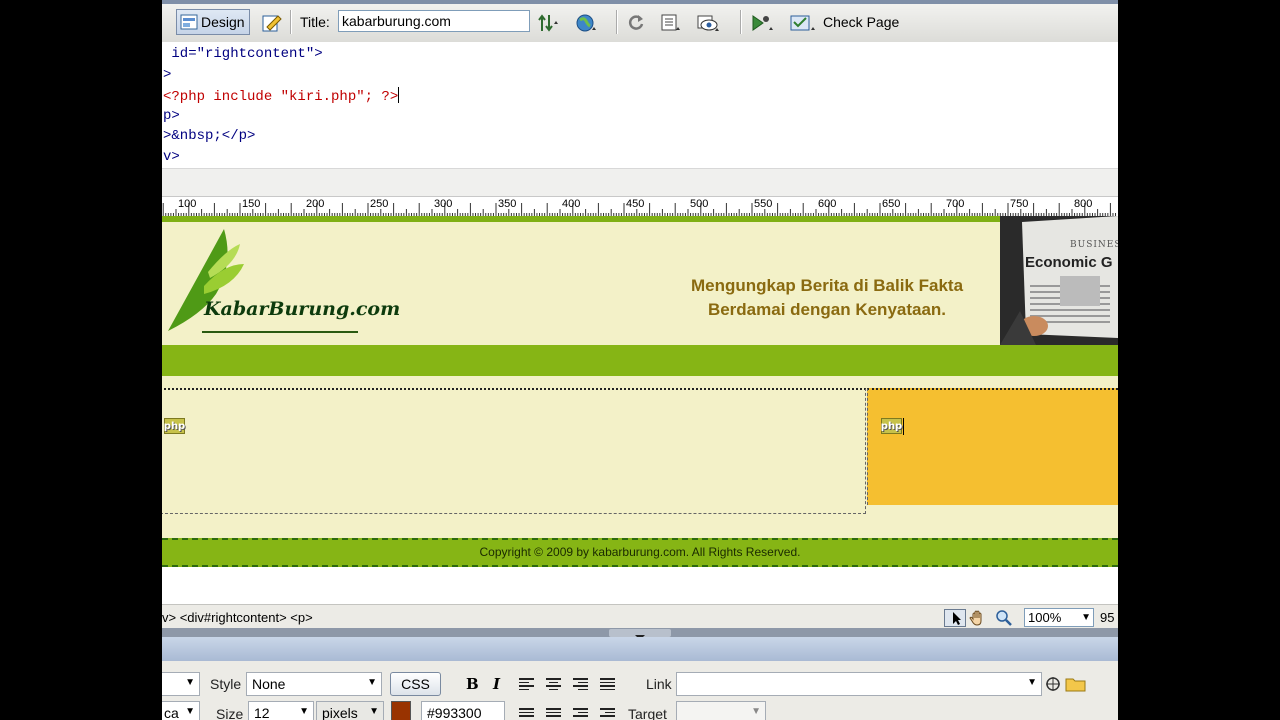 The image size is (1280, 720). Describe the element at coordinates (1083, 204) in the screenshot. I see `ruler-label: 800` at that location.